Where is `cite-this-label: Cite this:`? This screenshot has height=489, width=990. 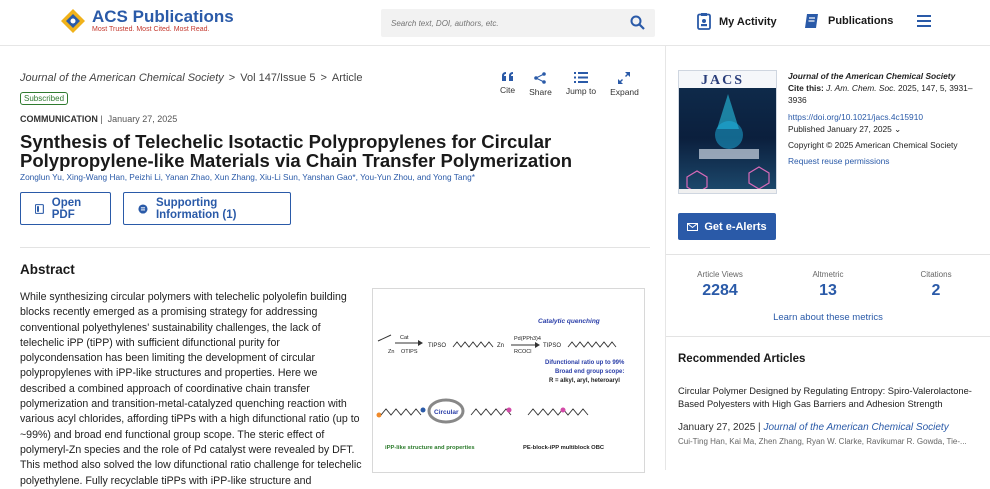
cite-this-label: Cite this: is located at coordinates (806, 88).